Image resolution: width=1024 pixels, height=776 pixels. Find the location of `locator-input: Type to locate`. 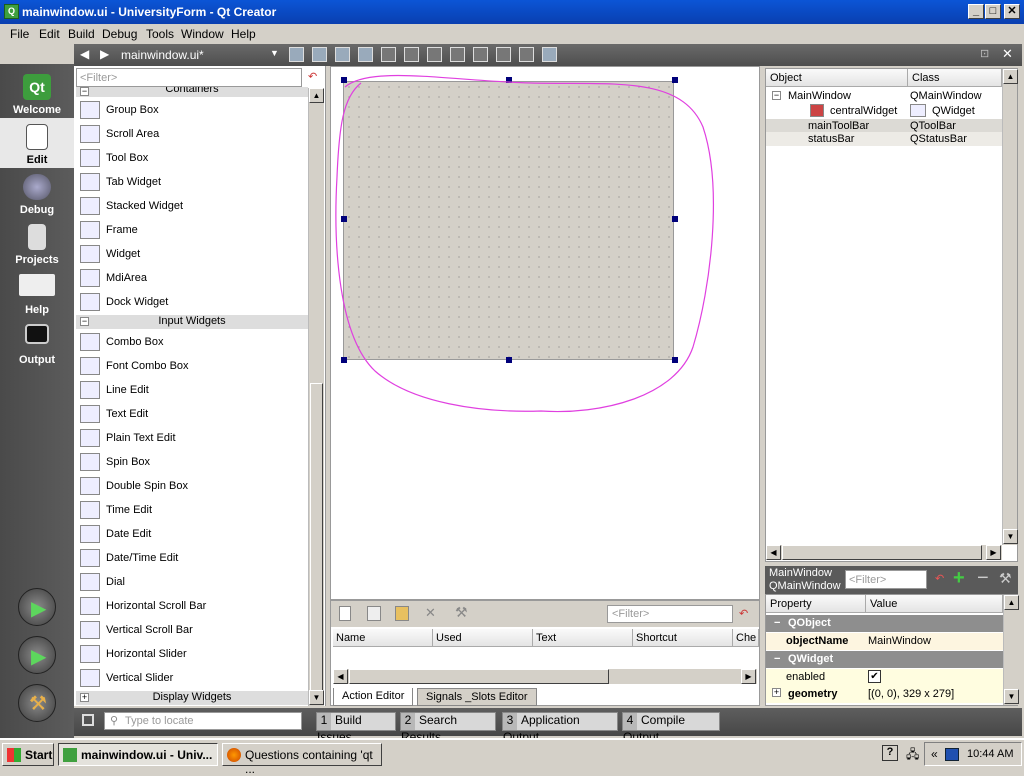

locator-input: Type to locate is located at coordinates (203, 721).